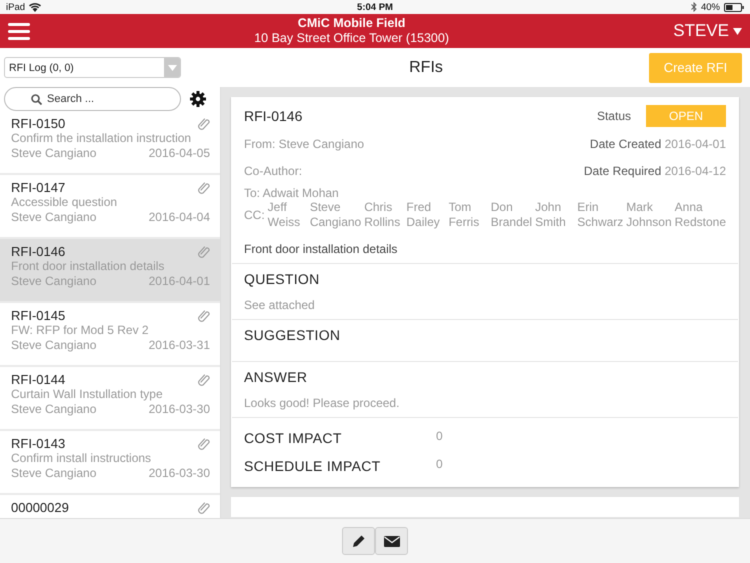  I want to click on settings-button, so click(198, 99).